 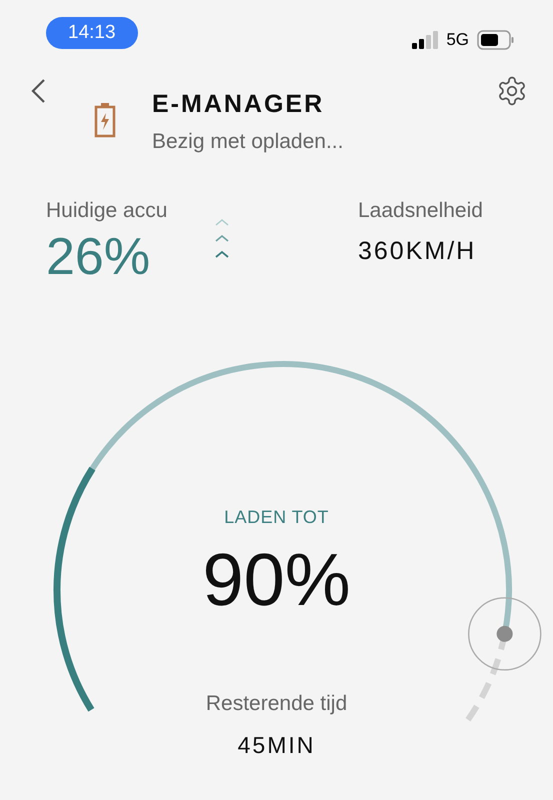 What do you see at coordinates (425, 40) in the screenshot?
I see `signal-icon` at bounding box center [425, 40].